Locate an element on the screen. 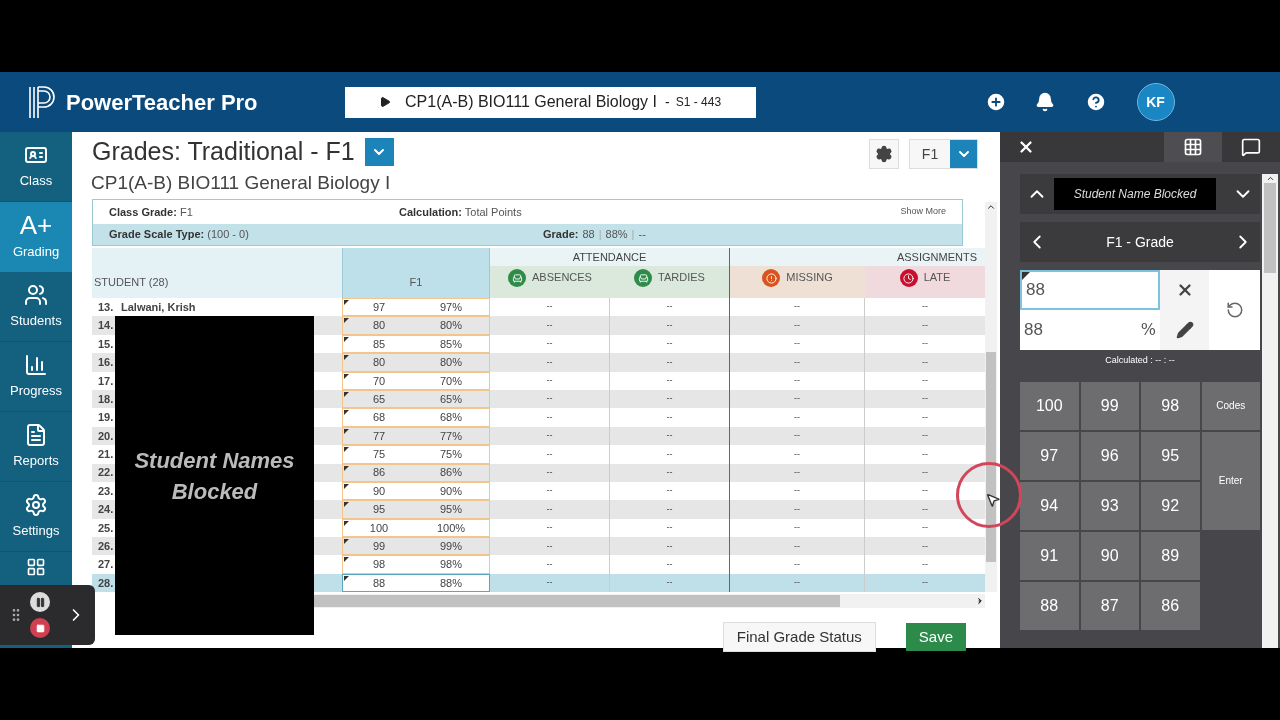 This screenshot has width=1280, height=720. help-icon is located at coordinates (1095, 102).